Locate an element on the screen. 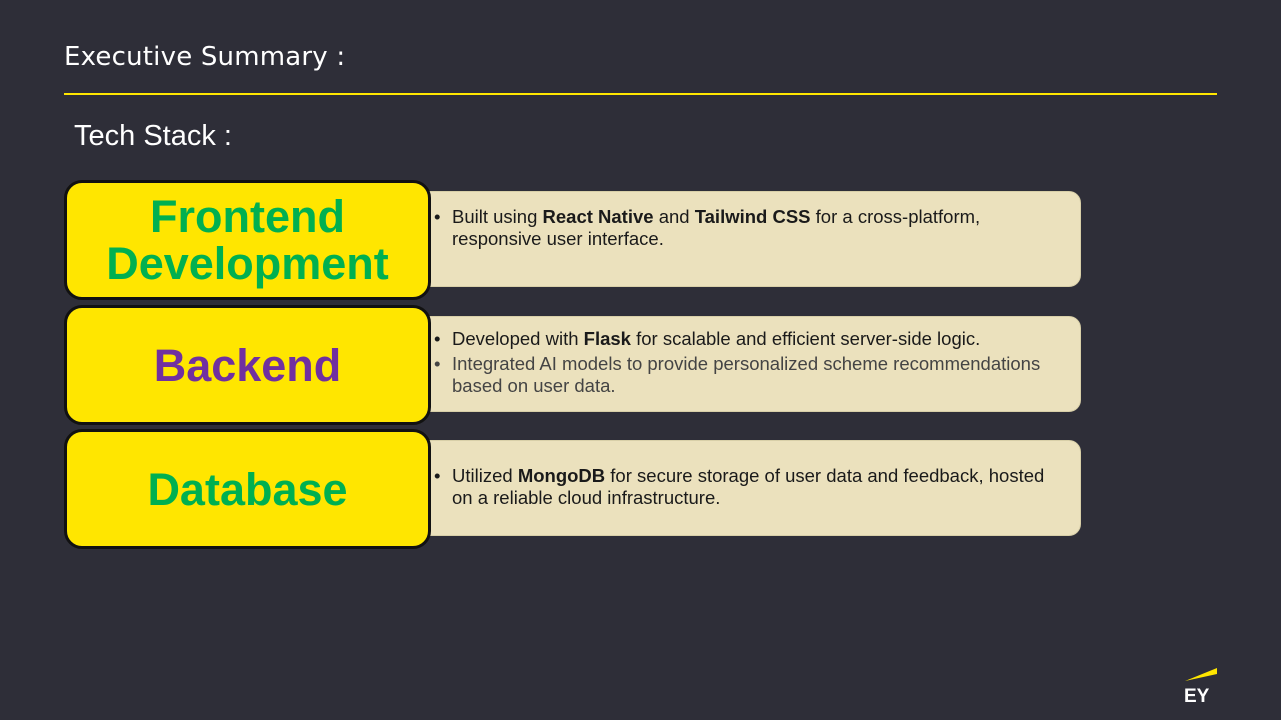  section-subtitle: Tech Stack : is located at coordinates (153, 136).